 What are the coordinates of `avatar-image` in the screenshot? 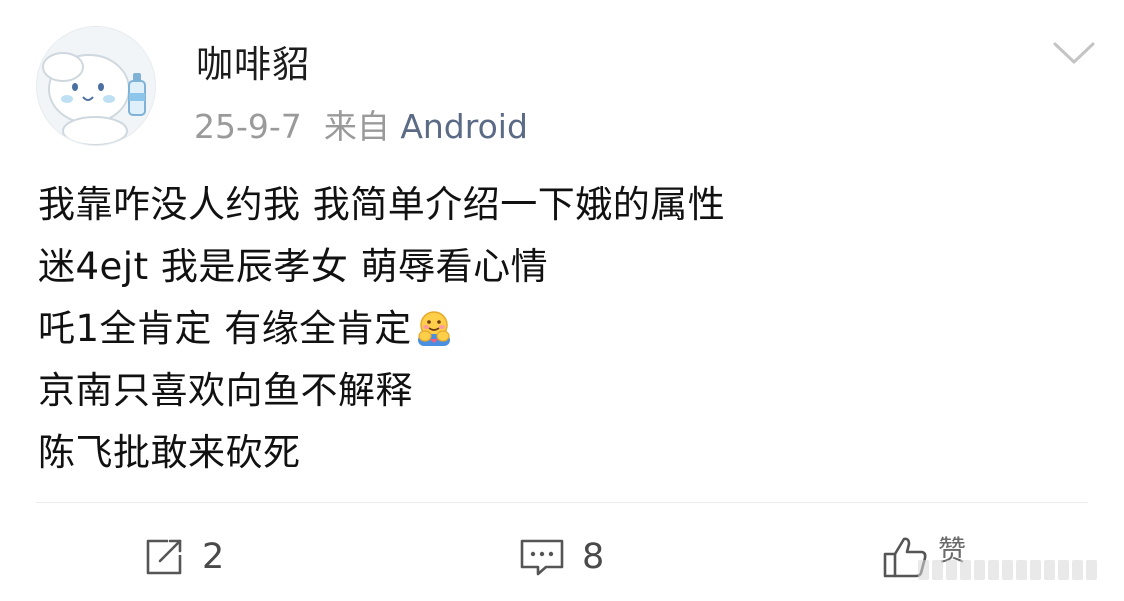 It's located at (96, 86).